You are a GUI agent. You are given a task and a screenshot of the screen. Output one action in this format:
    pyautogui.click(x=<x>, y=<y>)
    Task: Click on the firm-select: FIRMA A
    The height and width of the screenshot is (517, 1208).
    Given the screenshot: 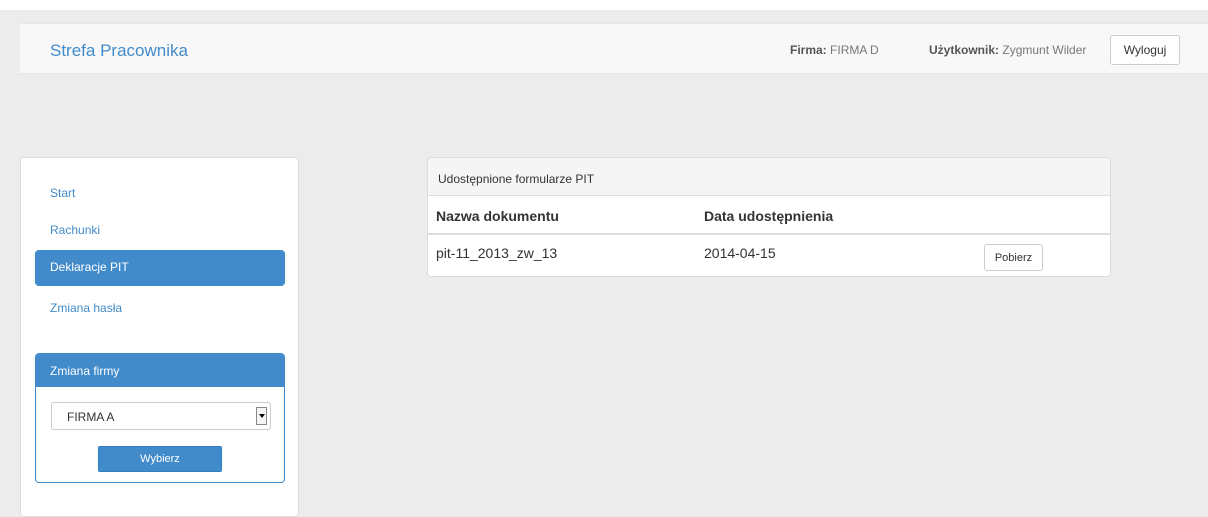 What is the action you would take?
    pyautogui.click(x=161, y=416)
    